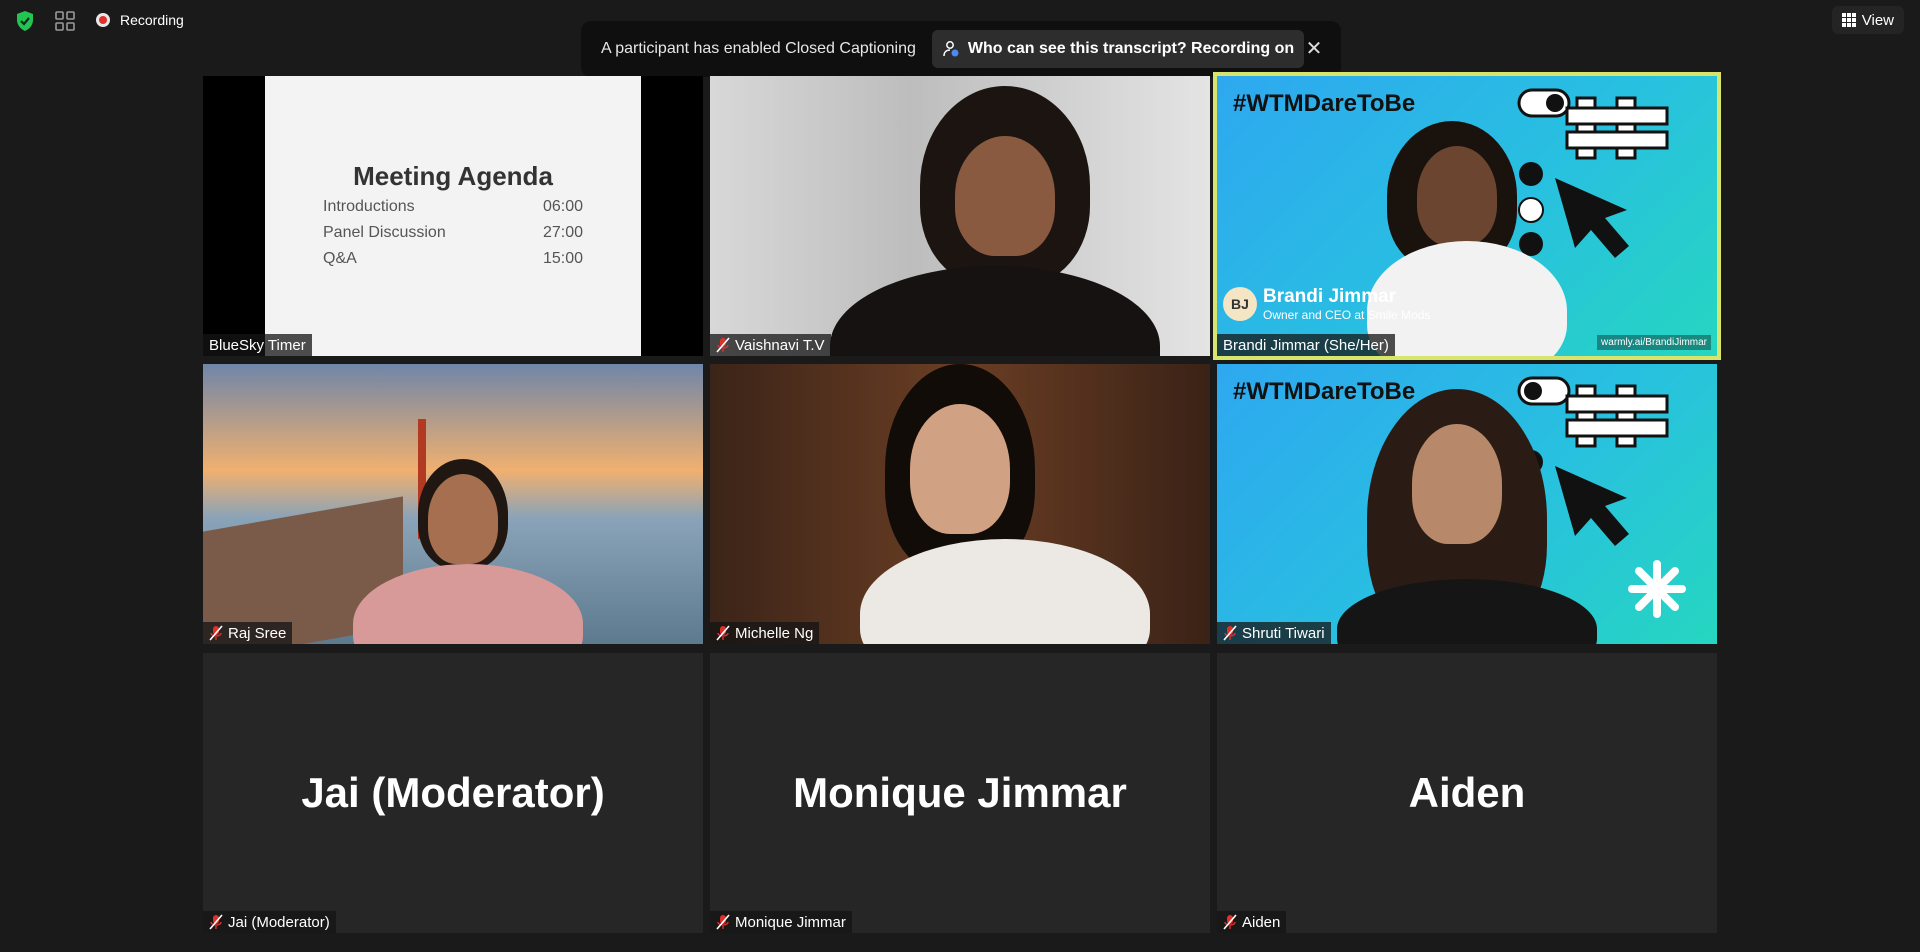 Image resolution: width=1920 pixels, height=952 pixels. Describe the element at coordinates (25, 21) in the screenshot. I see `shield-check-icon` at that location.